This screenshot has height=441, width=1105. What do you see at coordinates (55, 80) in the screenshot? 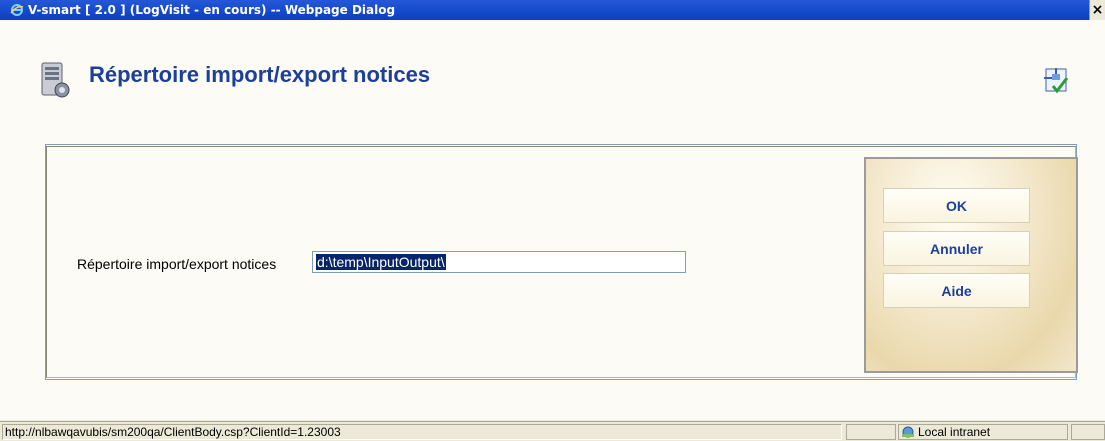
I see `server-settings-icon` at bounding box center [55, 80].